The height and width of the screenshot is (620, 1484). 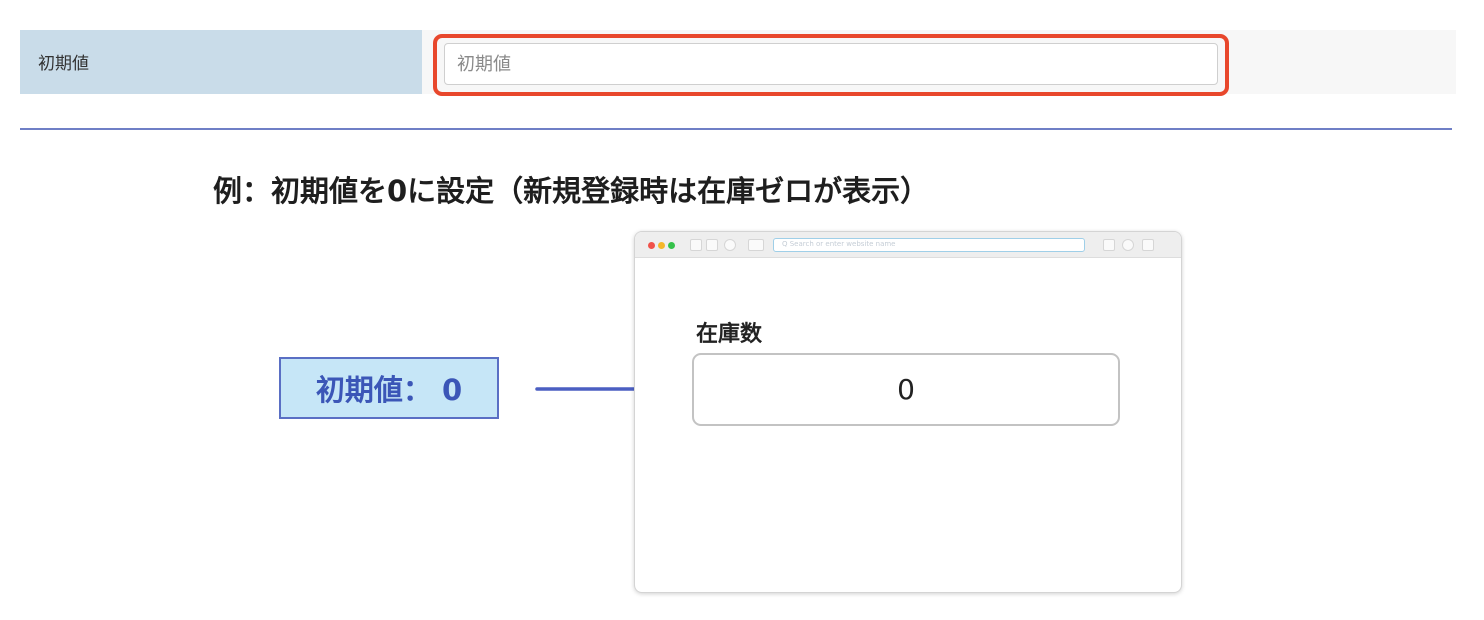 I want to click on initial-value-callout: 初期値： 0, so click(x=389, y=388).